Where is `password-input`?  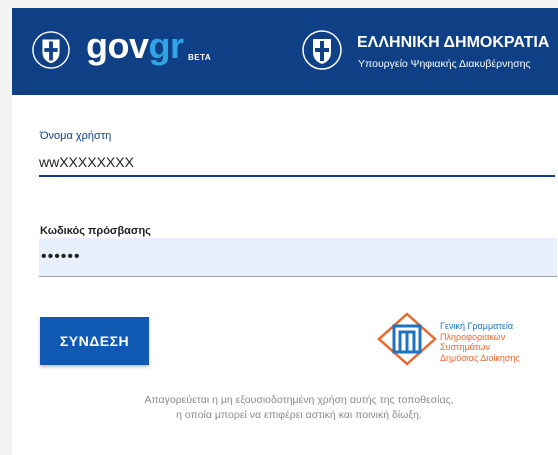
password-input is located at coordinates (298, 257).